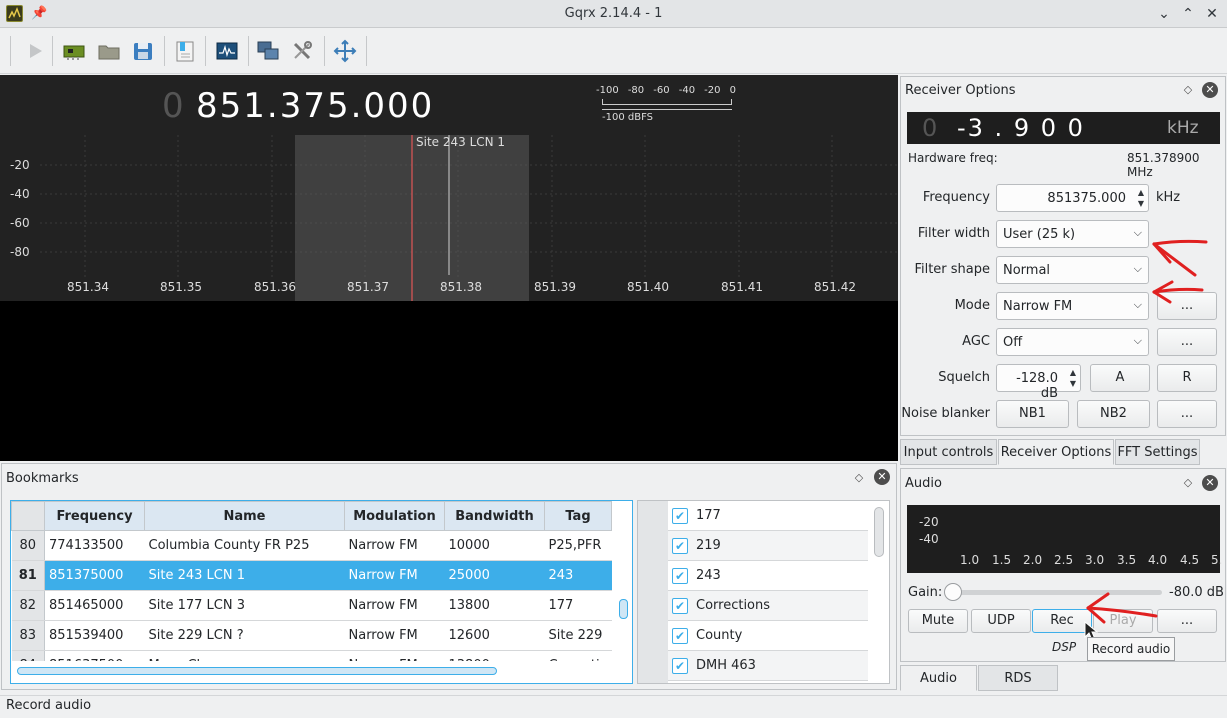  I want to click on frequency-value: 851375.000, so click(1086, 198).